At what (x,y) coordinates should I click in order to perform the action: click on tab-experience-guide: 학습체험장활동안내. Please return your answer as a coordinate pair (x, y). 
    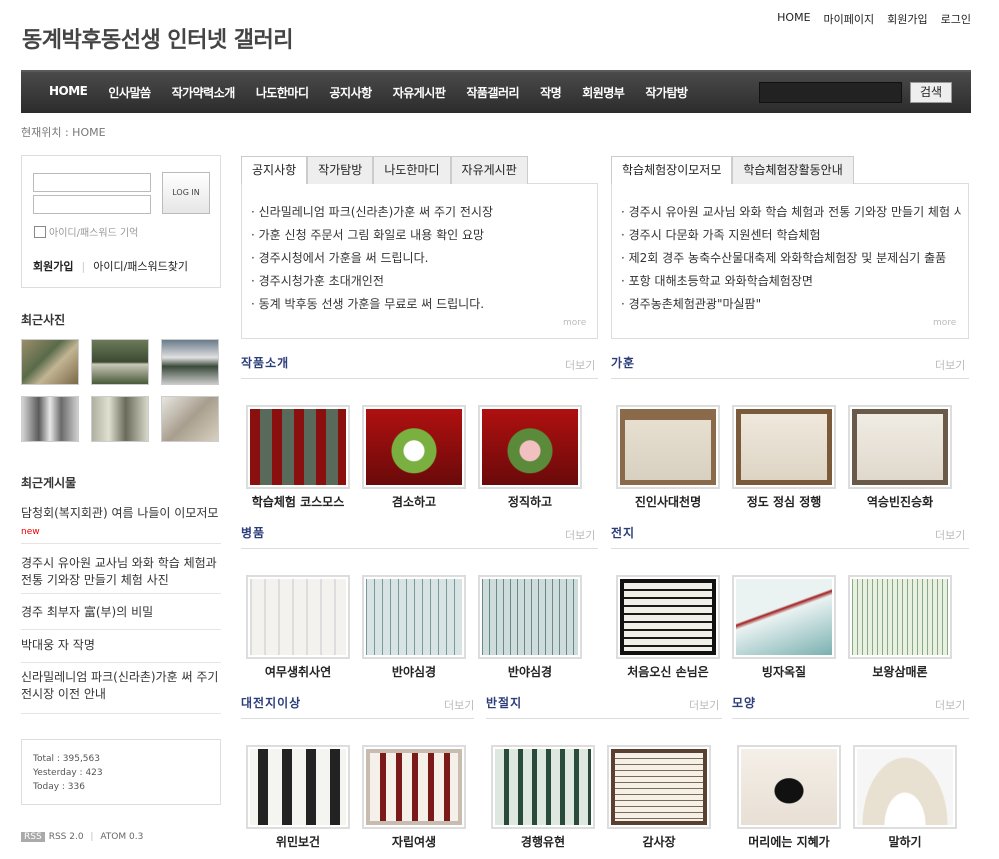
    Looking at the image, I should click on (793, 170).